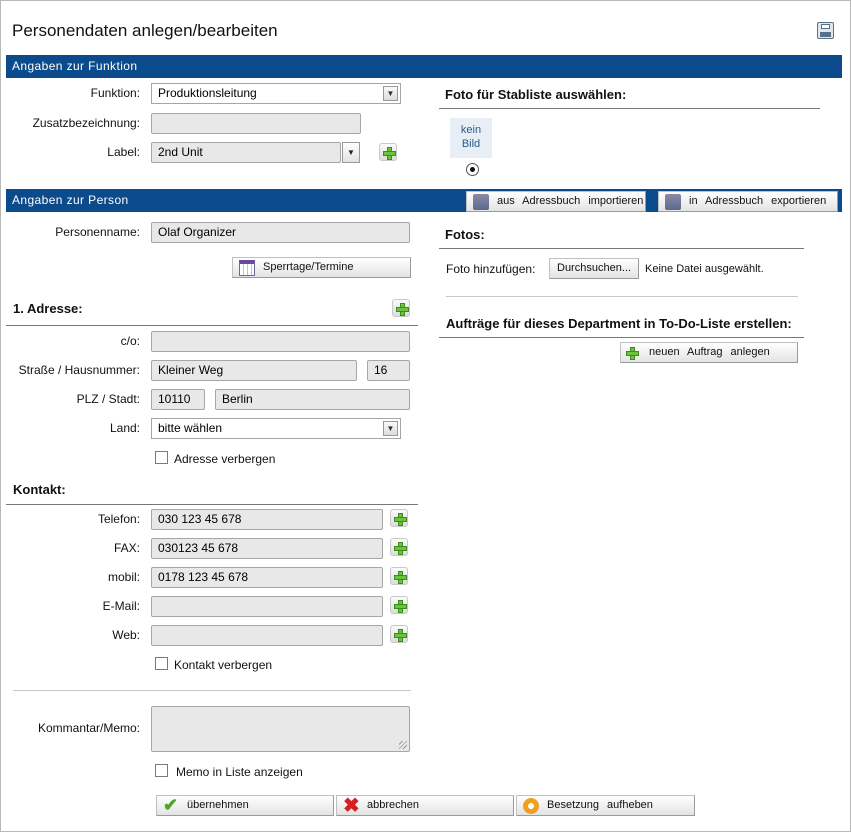 Image resolution: width=851 pixels, height=832 pixels. I want to click on web-label: Web:, so click(126, 635).